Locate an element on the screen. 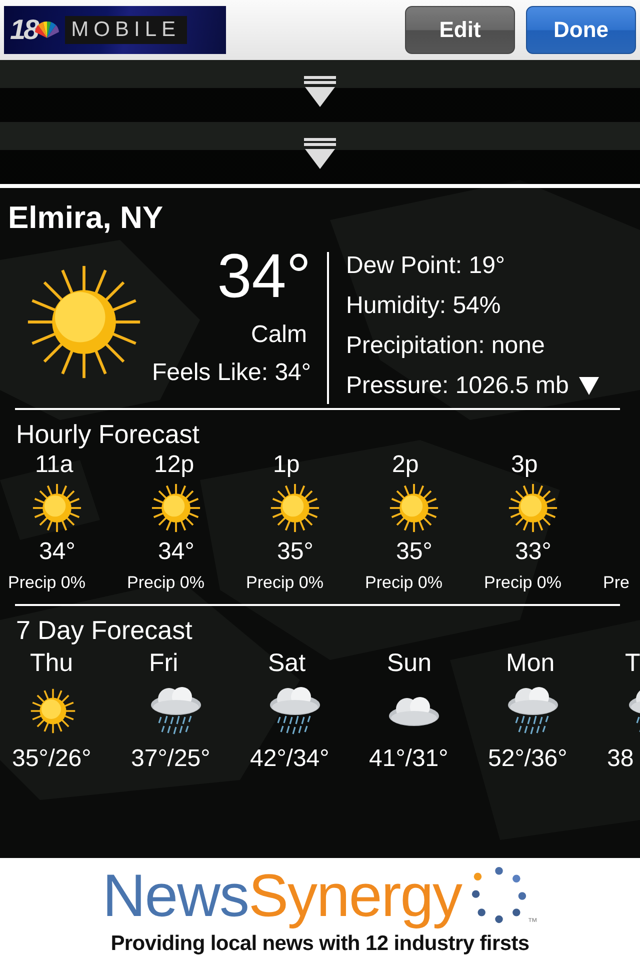 The width and height of the screenshot is (640, 960). condition-text: Calm is located at coordinates (279, 335).